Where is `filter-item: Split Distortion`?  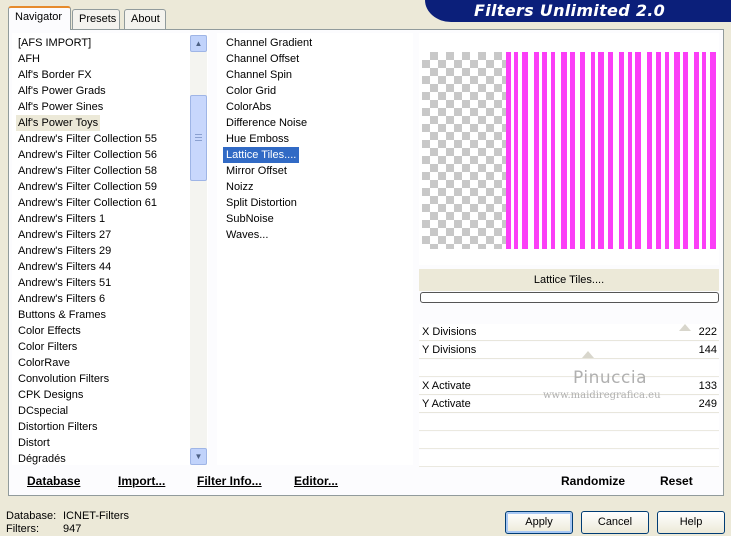
filter-item: Split Distortion is located at coordinates (261, 203).